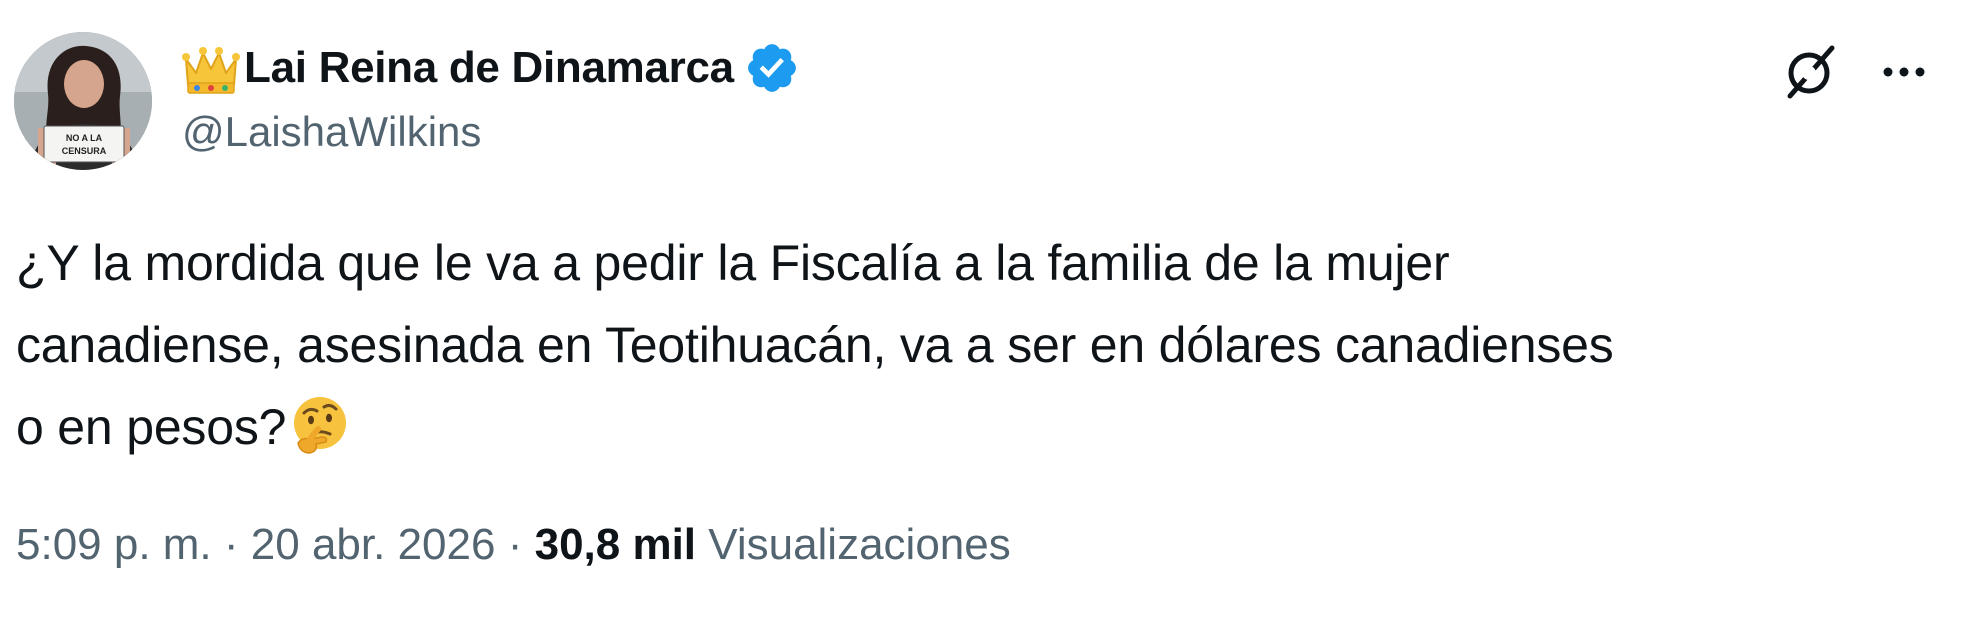 The height and width of the screenshot is (620, 1965). What do you see at coordinates (331, 132) in the screenshot?
I see `author-handle: @LaishaWilkins` at bounding box center [331, 132].